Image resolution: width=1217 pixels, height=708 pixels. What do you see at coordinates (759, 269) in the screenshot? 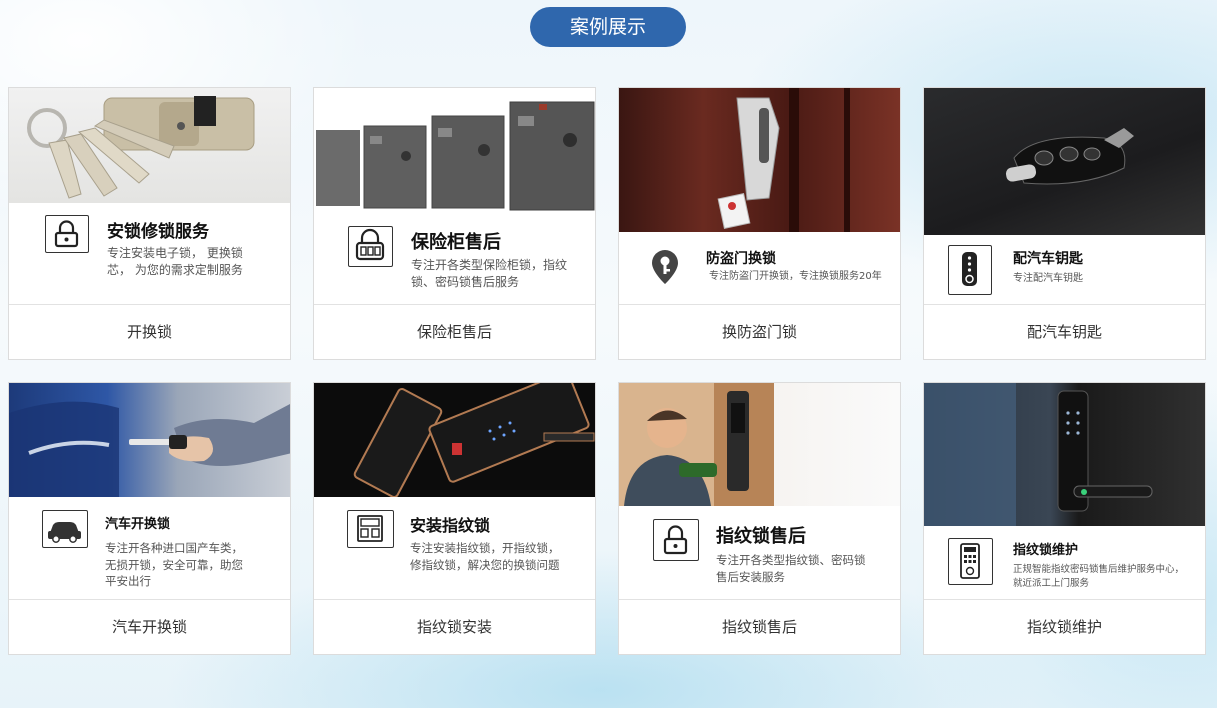
I see `card-info: 防盗门换锁 专注防盗门开换锁，专注换锁服务20年` at bounding box center [759, 269].